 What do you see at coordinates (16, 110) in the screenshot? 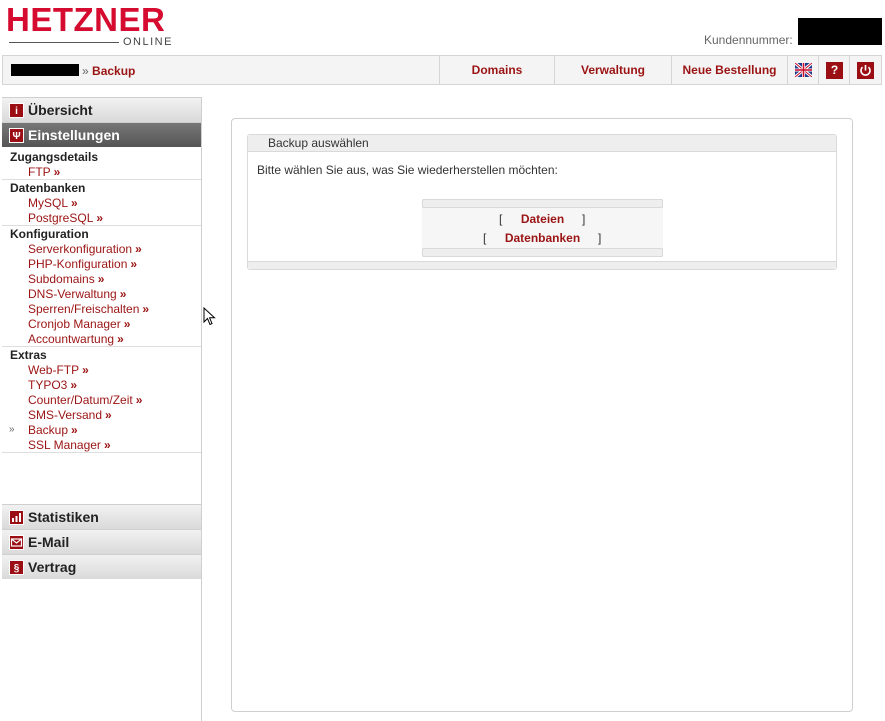
I see `info-icon: i` at bounding box center [16, 110].